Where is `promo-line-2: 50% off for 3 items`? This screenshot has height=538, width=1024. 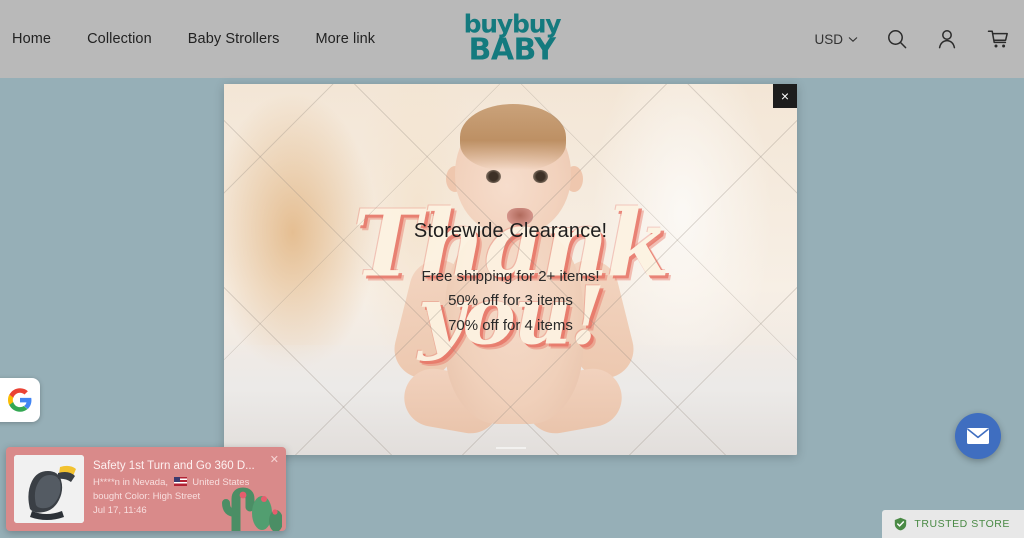 promo-line-2: 50% off for 3 items is located at coordinates (510, 301).